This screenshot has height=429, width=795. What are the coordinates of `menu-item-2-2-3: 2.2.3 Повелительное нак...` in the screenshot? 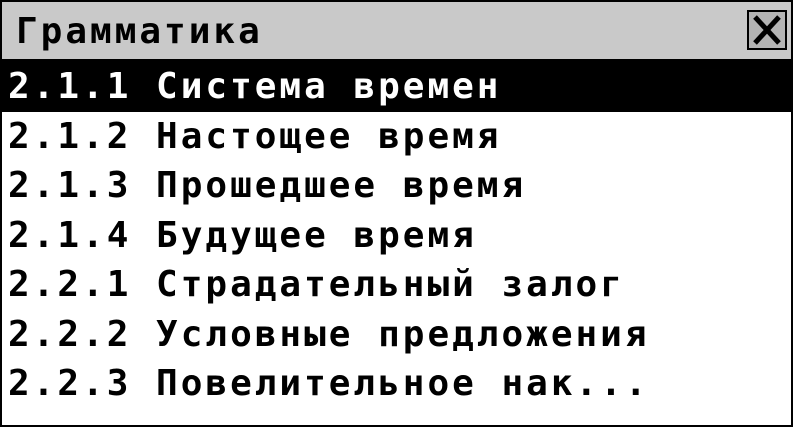 It's located at (396, 384).